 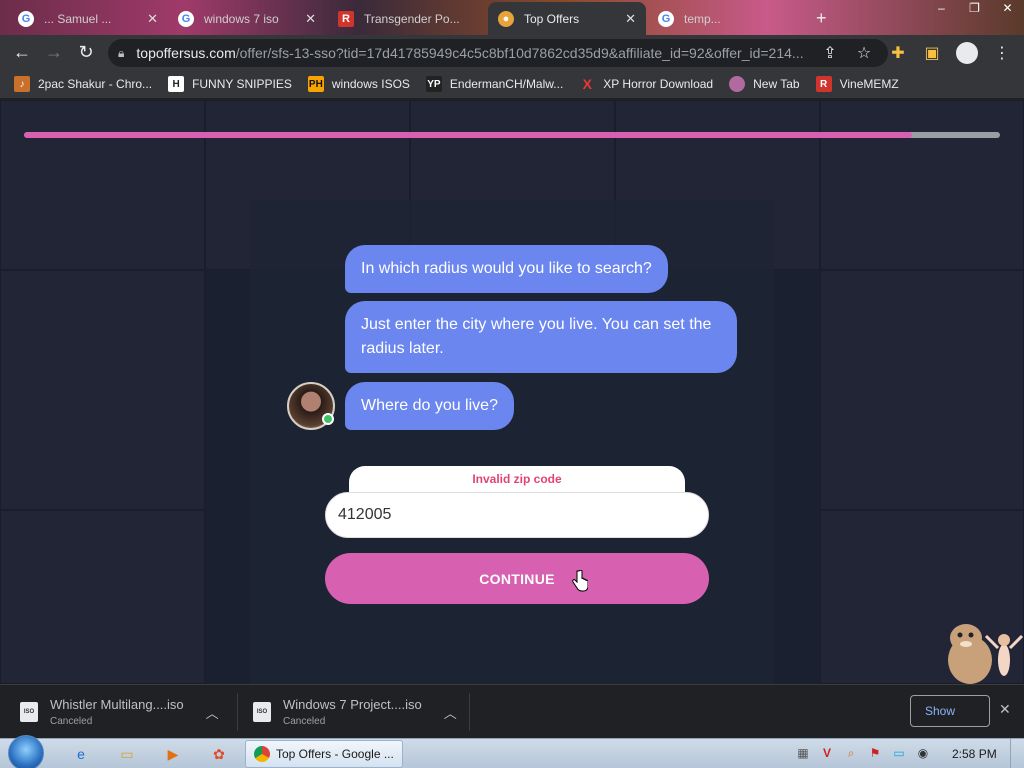 What do you see at coordinates (173, 754) in the screenshot?
I see `media-player-icon: ▶` at bounding box center [173, 754].